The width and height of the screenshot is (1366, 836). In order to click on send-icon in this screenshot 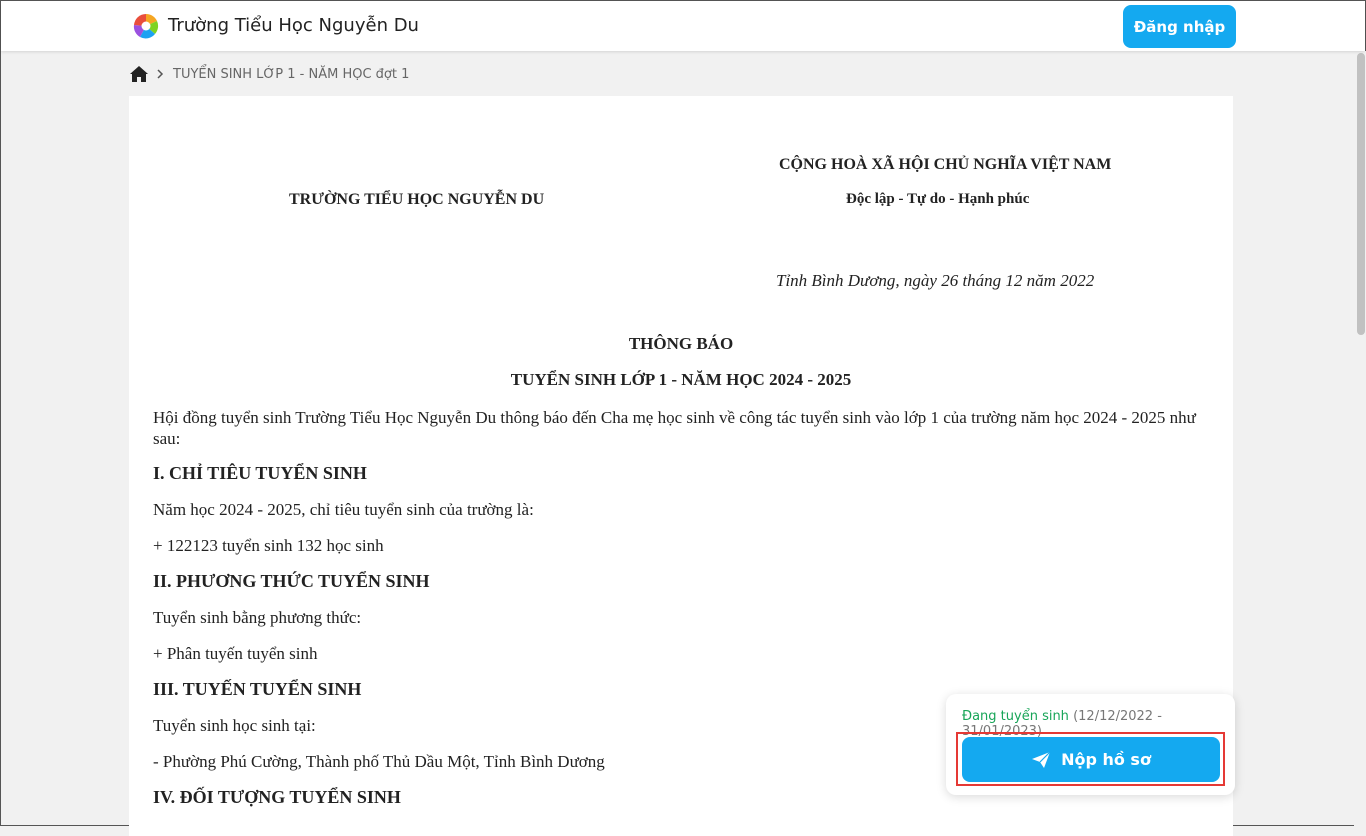, I will do `click(1041, 759)`.